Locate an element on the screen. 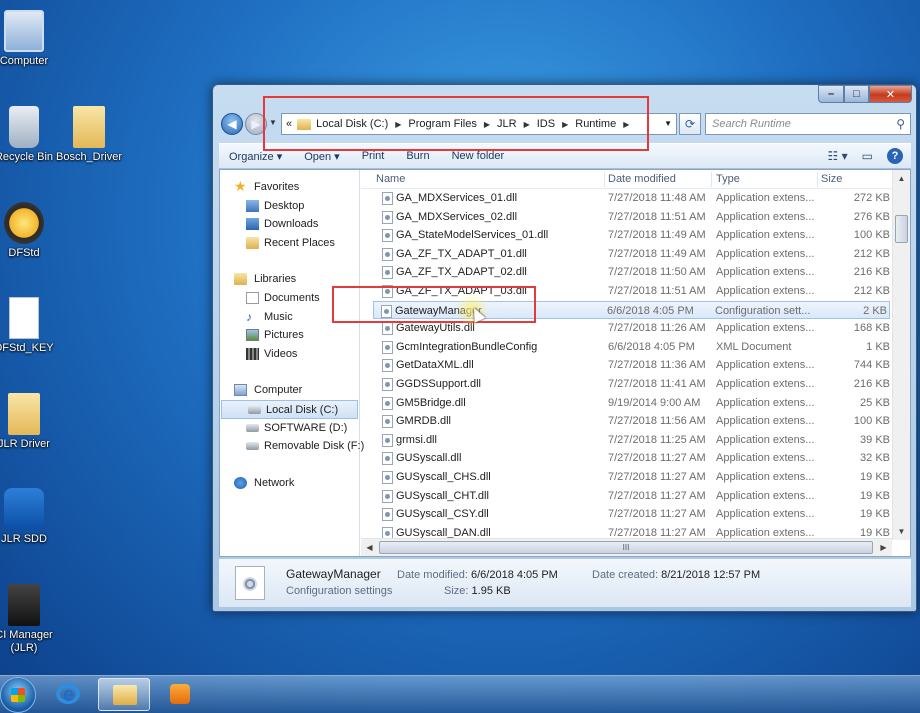 This screenshot has height=713, width=920. open-button: Open ▾ is located at coordinates (322, 156).